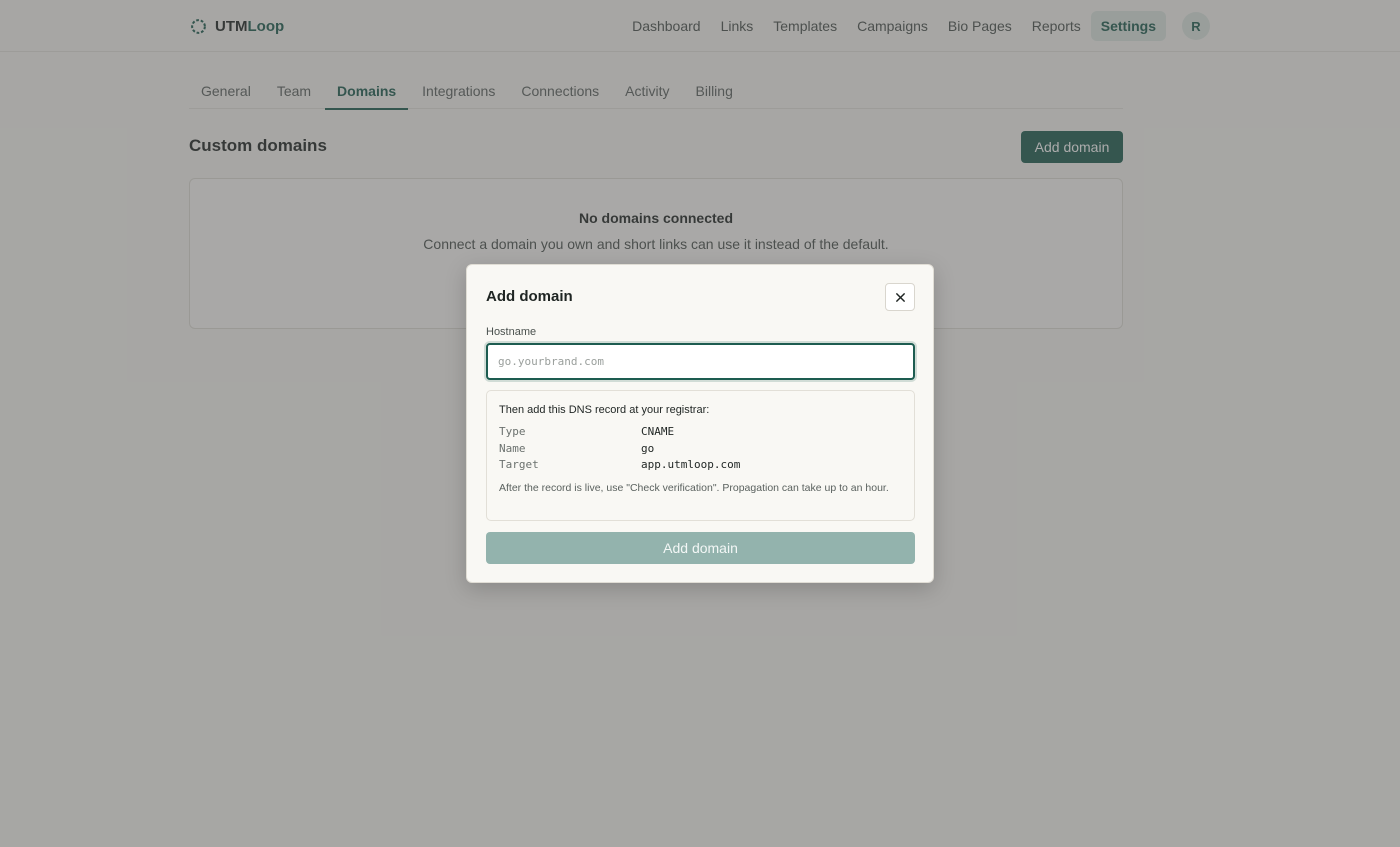  Describe the element at coordinates (587, 431) in the screenshot. I see `dns-record-type: Type CNAME` at that location.